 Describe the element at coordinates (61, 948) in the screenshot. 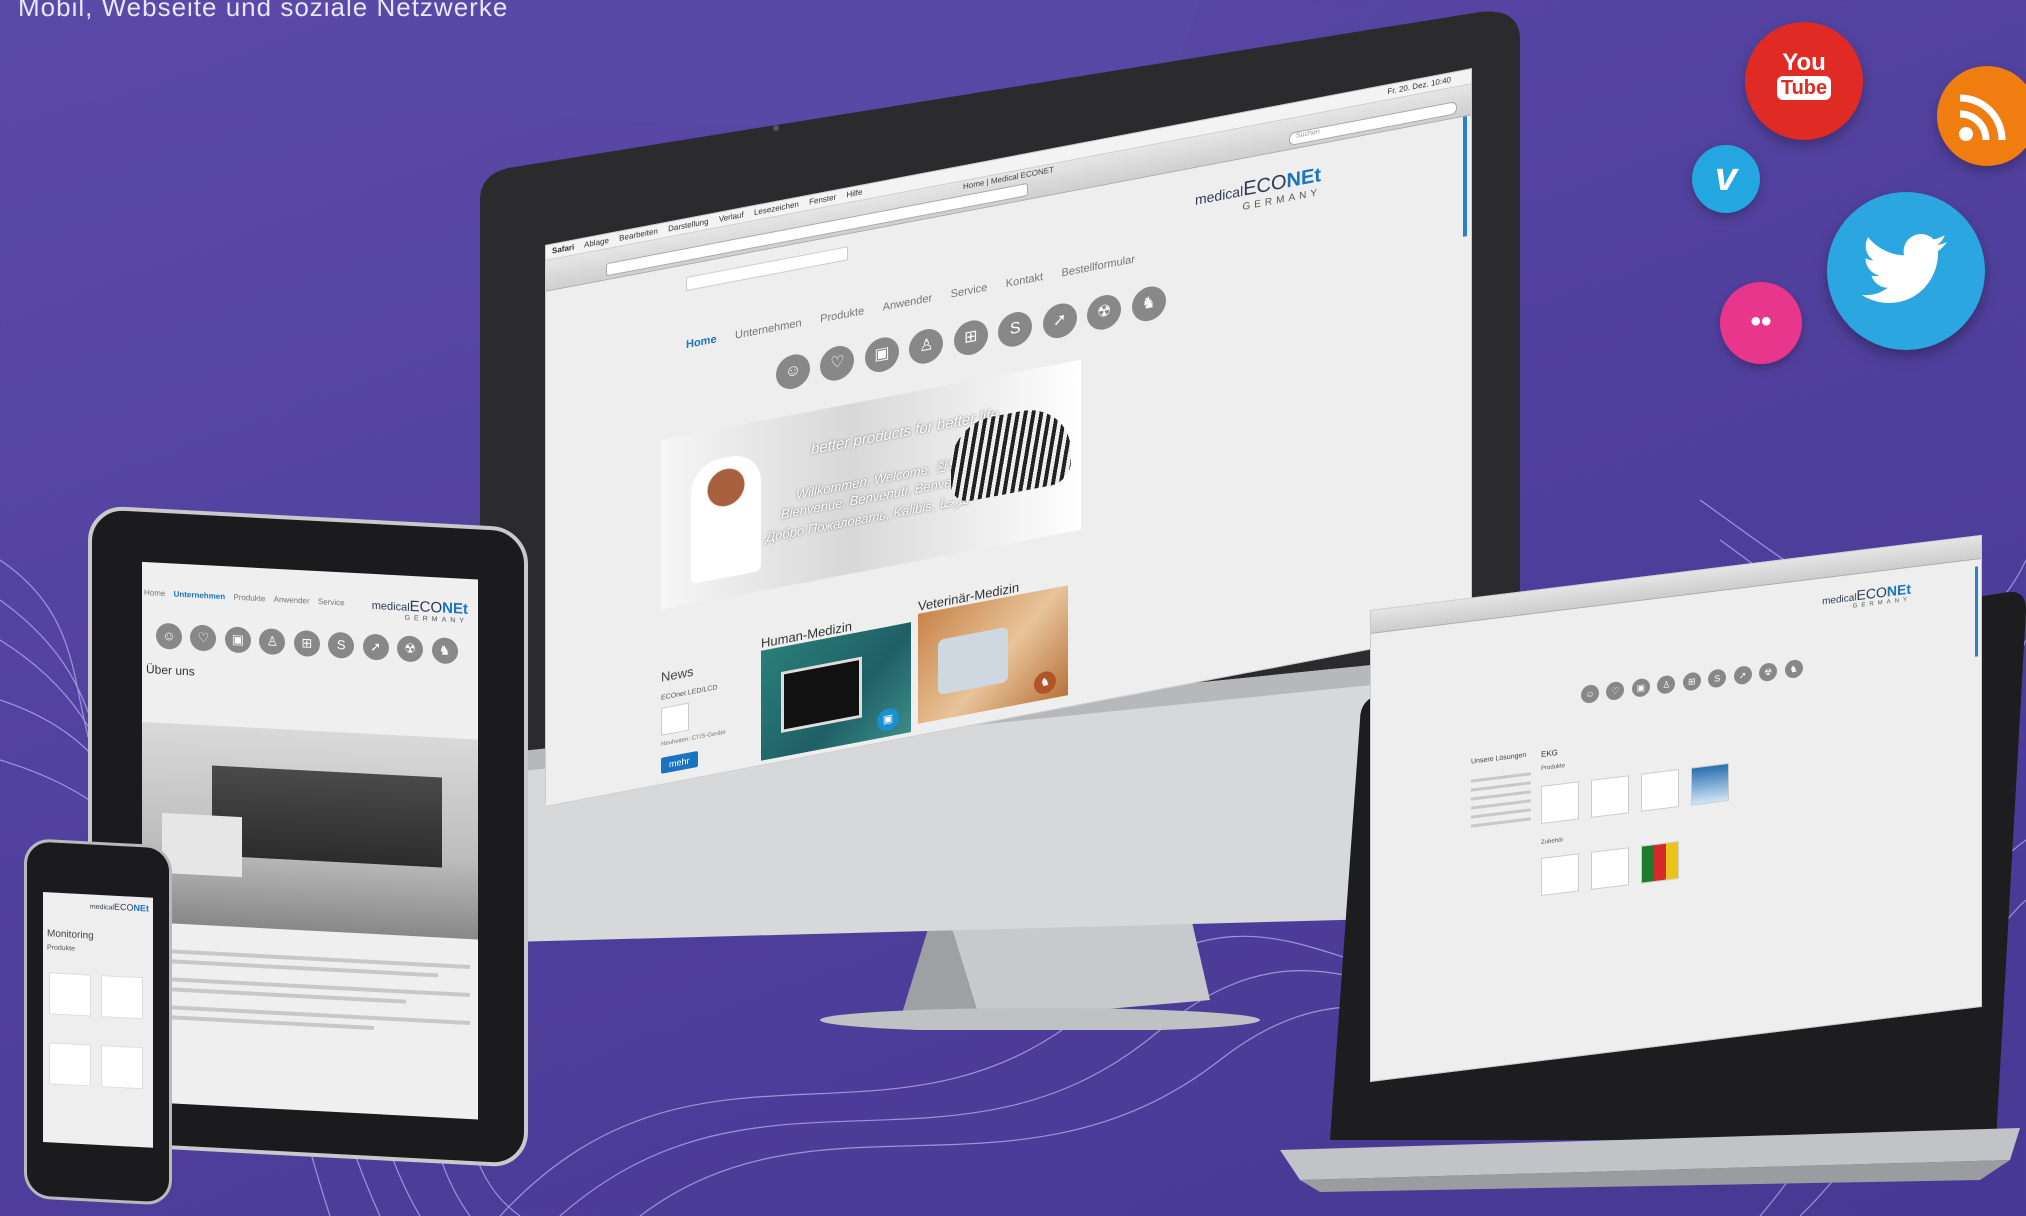

I see `phone-sub: Produkte` at that location.